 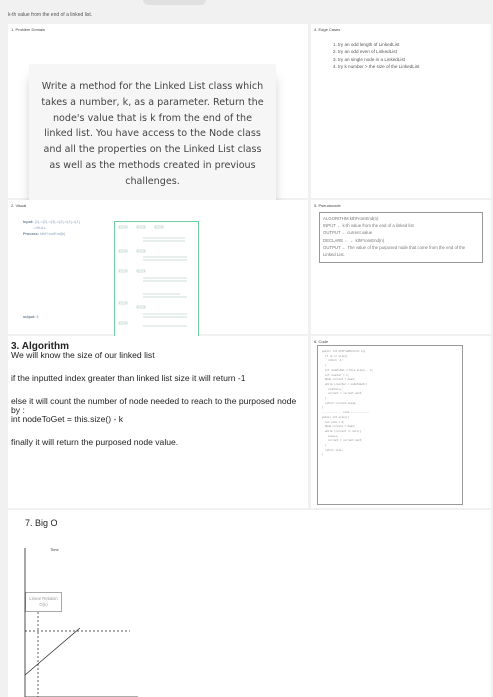 I want to click on problem-domain-label: 1. Problem Domain, so click(x=28, y=29).